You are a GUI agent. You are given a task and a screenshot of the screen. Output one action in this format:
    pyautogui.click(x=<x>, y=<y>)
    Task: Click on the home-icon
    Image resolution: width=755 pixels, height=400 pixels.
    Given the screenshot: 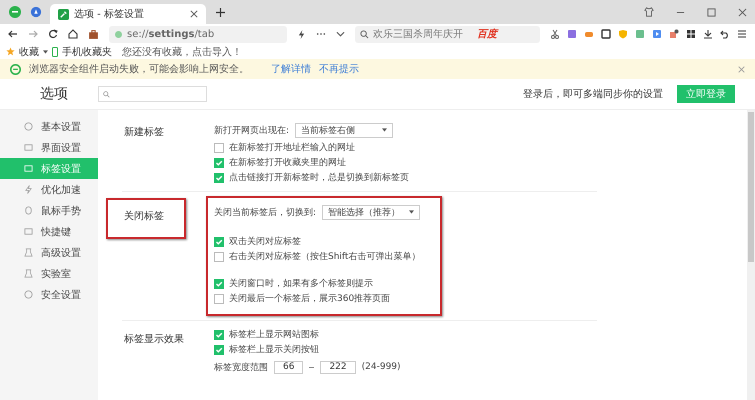 What is the action you would take?
    pyautogui.click(x=73, y=34)
    